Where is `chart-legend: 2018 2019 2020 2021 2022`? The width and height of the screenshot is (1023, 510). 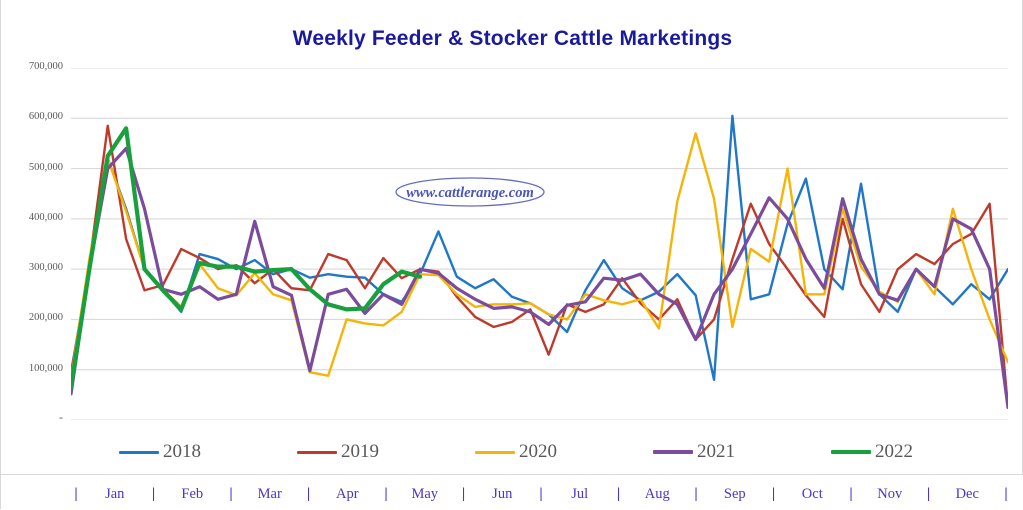
chart-legend: 2018 2019 2020 2021 2022 is located at coordinates (516, 452).